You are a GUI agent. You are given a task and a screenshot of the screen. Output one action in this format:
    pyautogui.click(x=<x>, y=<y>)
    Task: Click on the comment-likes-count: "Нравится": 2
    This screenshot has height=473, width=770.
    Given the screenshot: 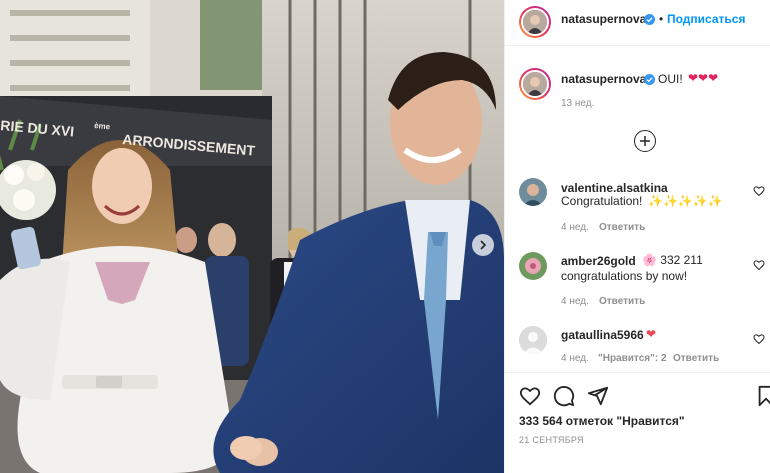 What is the action you would take?
    pyautogui.click(x=632, y=358)
    